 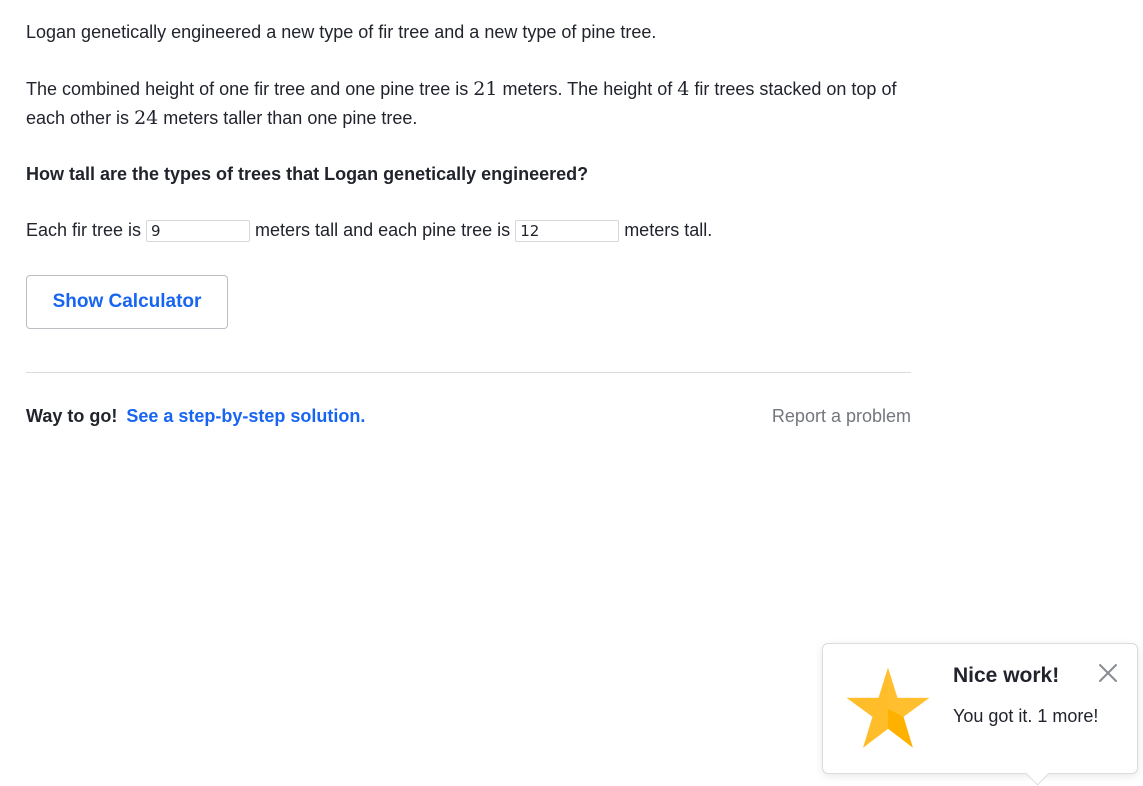 I want to click on success-toast: Nice work! You got it. 1 more!, so click(x=980, y=714).